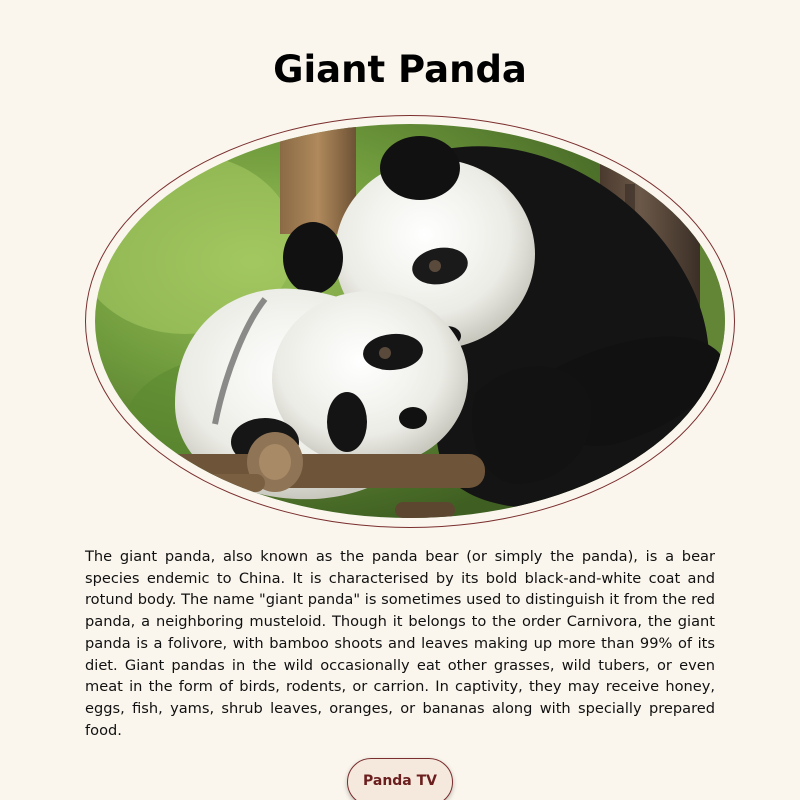  I want to click on panda-tv-button: Panda TV, so click(400, 779).